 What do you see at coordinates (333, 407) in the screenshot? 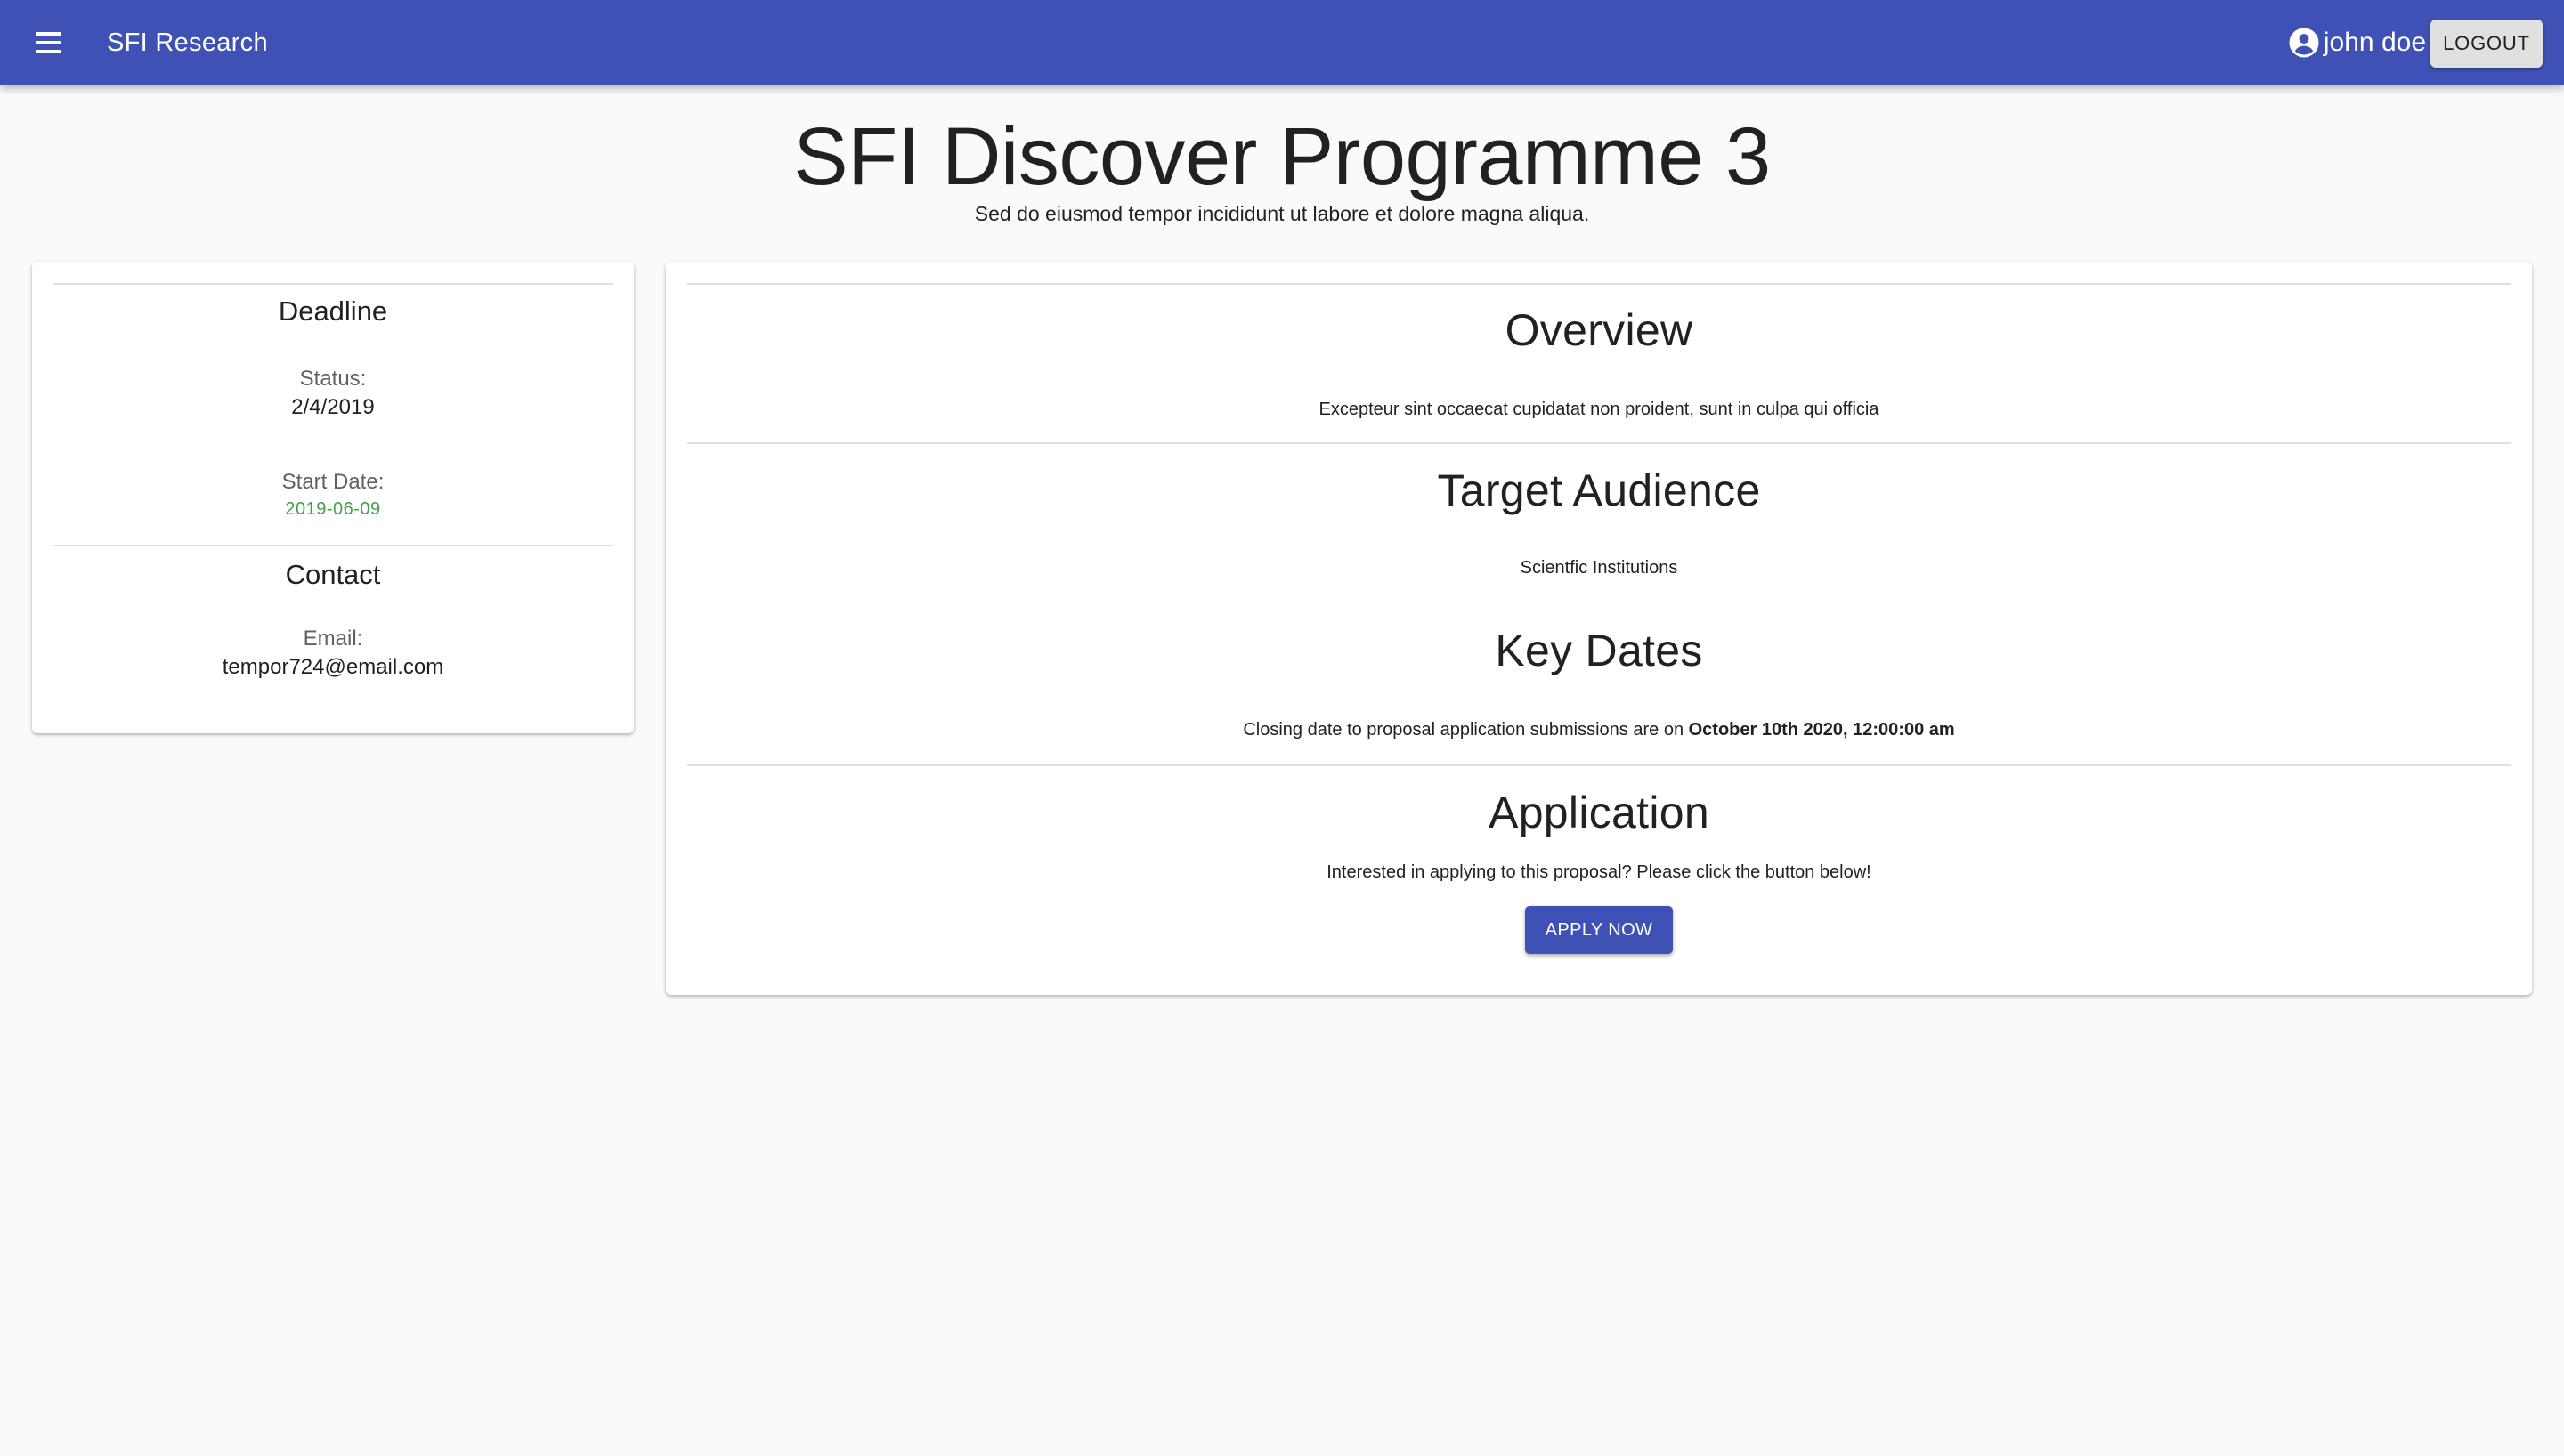
I see `status-value: 2/4/2019` at bounding box center [333, 407].